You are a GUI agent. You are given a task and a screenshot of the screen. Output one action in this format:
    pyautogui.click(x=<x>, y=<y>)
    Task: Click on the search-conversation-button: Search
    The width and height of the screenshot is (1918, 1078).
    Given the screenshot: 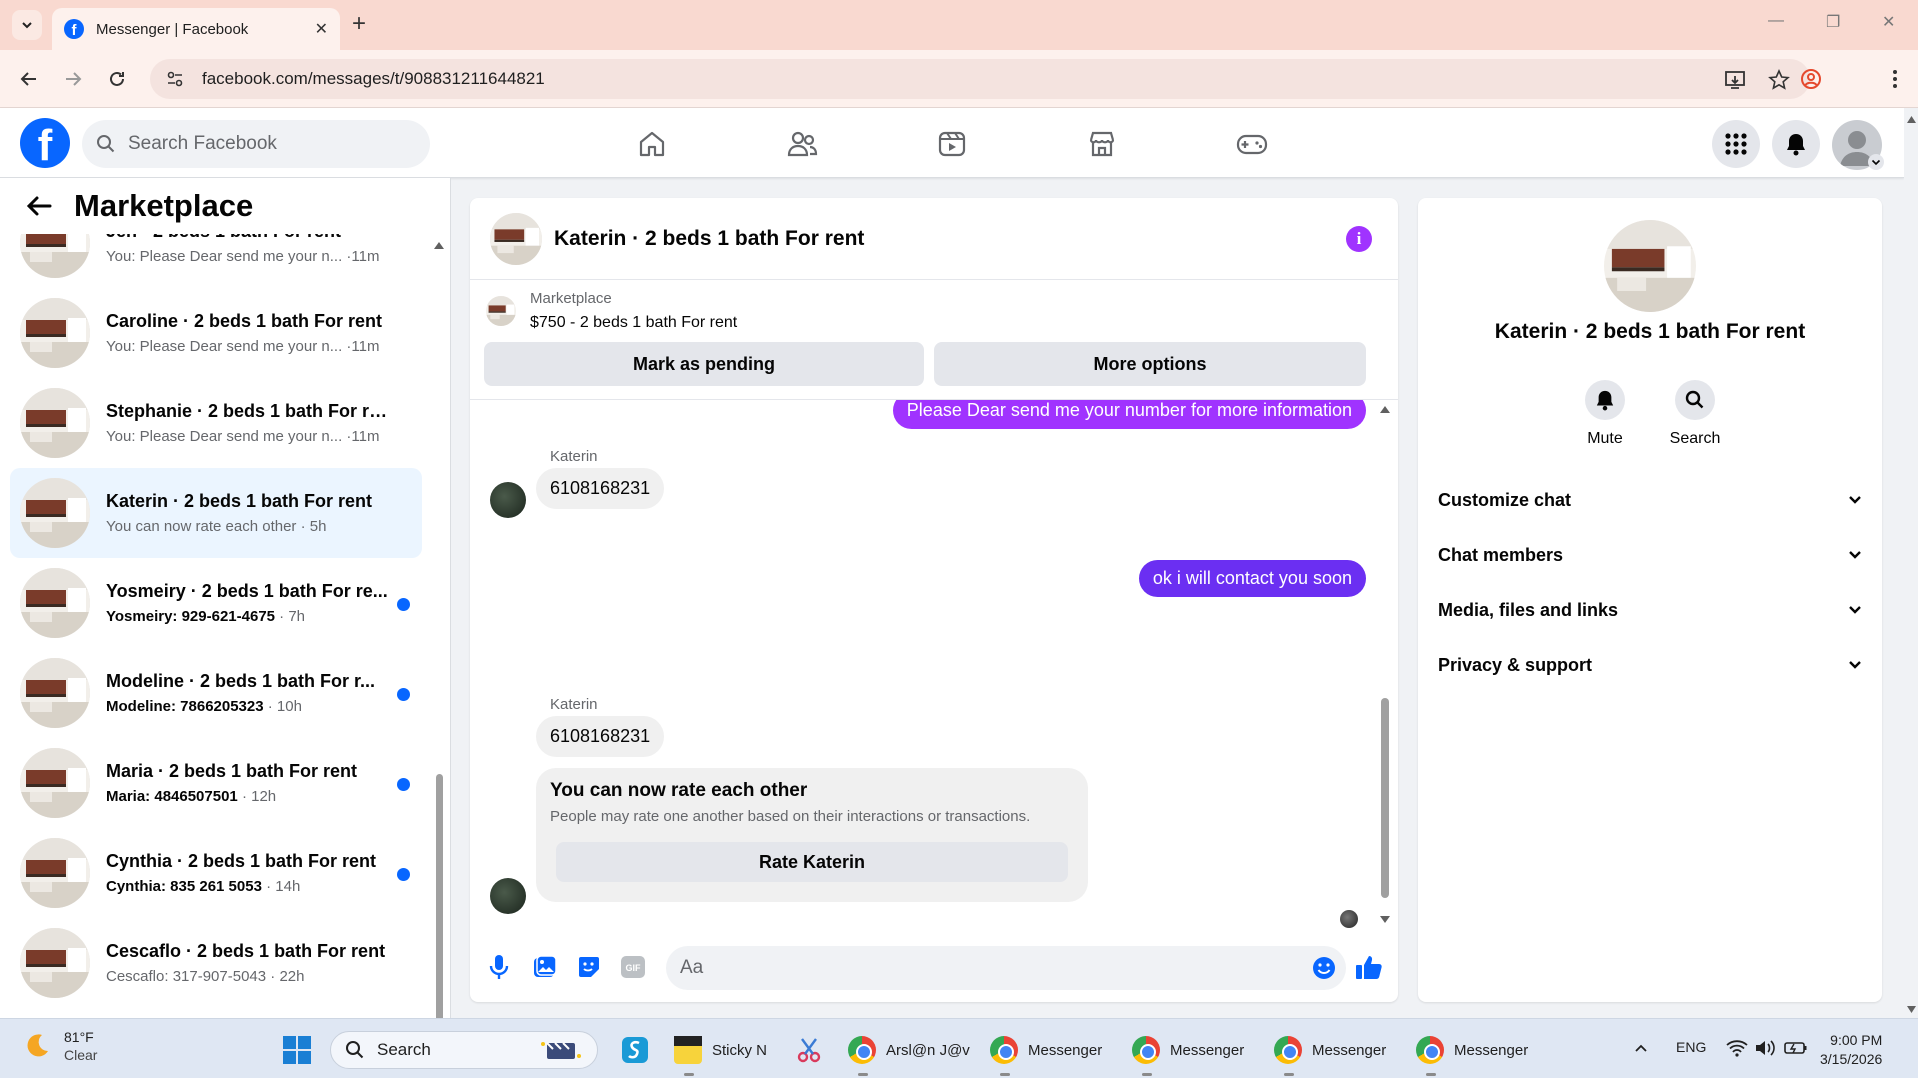 What is the action you would take?
    pyautogui.click(x=1695, y=414)
    